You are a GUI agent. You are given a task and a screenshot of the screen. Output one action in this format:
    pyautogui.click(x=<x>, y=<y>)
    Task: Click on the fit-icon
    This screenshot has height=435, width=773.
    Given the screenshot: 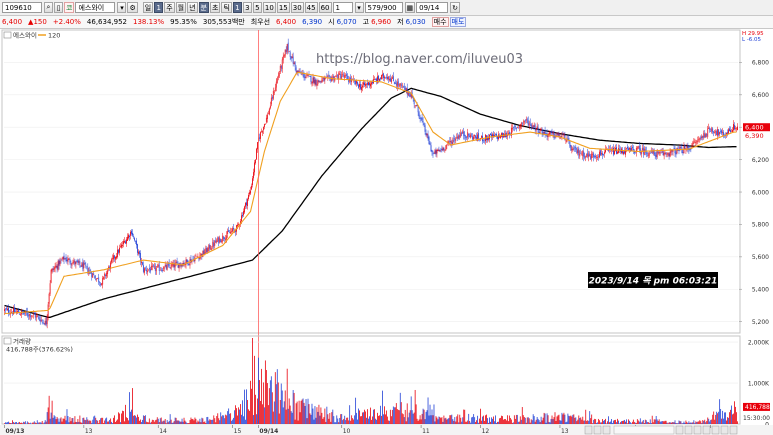 What is the action you would take?
    pyautogui.click(x=697, y=430)
    